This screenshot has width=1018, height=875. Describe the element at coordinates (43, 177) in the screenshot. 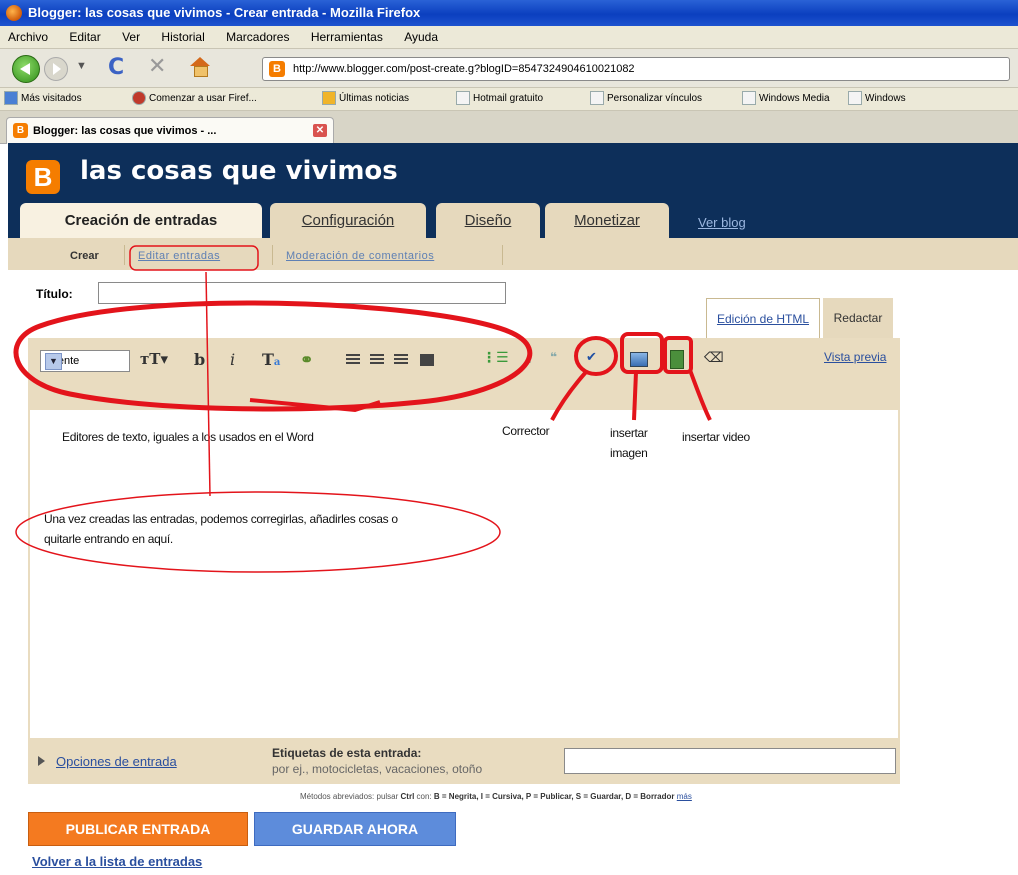

I see `blogger-logo-icon: B` at that location.